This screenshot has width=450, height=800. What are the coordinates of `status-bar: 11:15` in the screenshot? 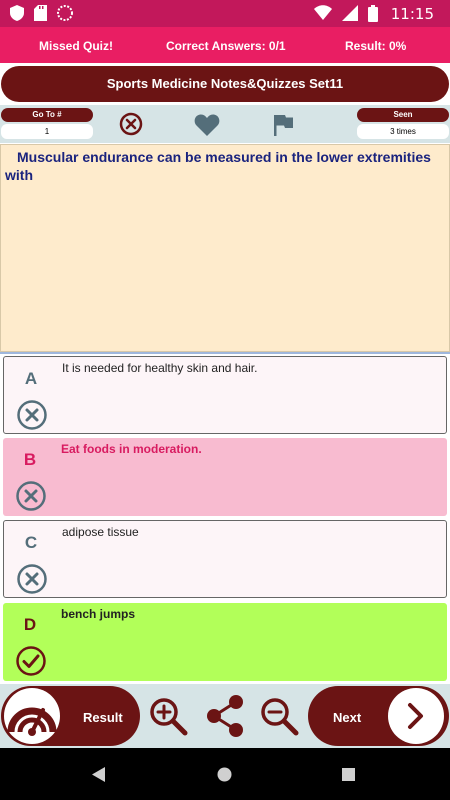 It's located at (225, 13).